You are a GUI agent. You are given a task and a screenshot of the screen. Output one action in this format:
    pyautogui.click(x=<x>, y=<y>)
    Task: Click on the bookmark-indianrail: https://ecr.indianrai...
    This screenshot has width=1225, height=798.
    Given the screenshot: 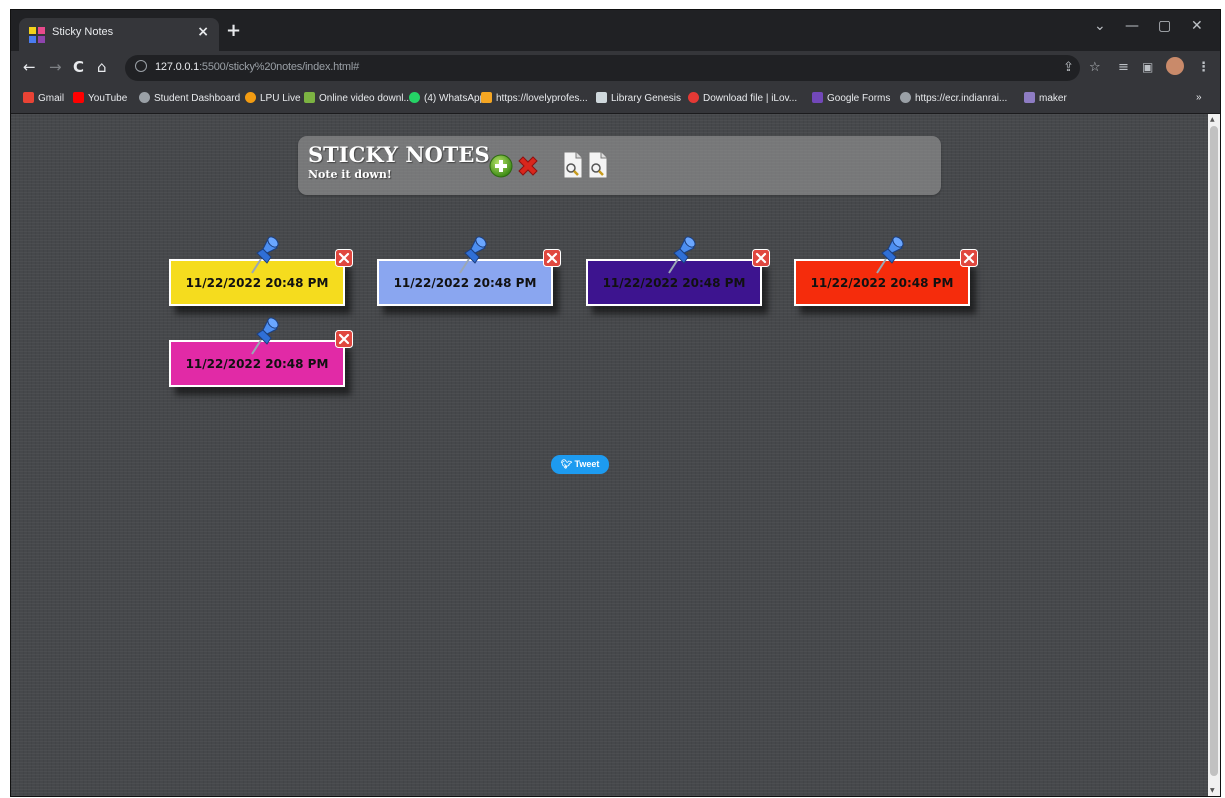 What is the action you would take?
    pyautogui.click(x=953, y=98)
    